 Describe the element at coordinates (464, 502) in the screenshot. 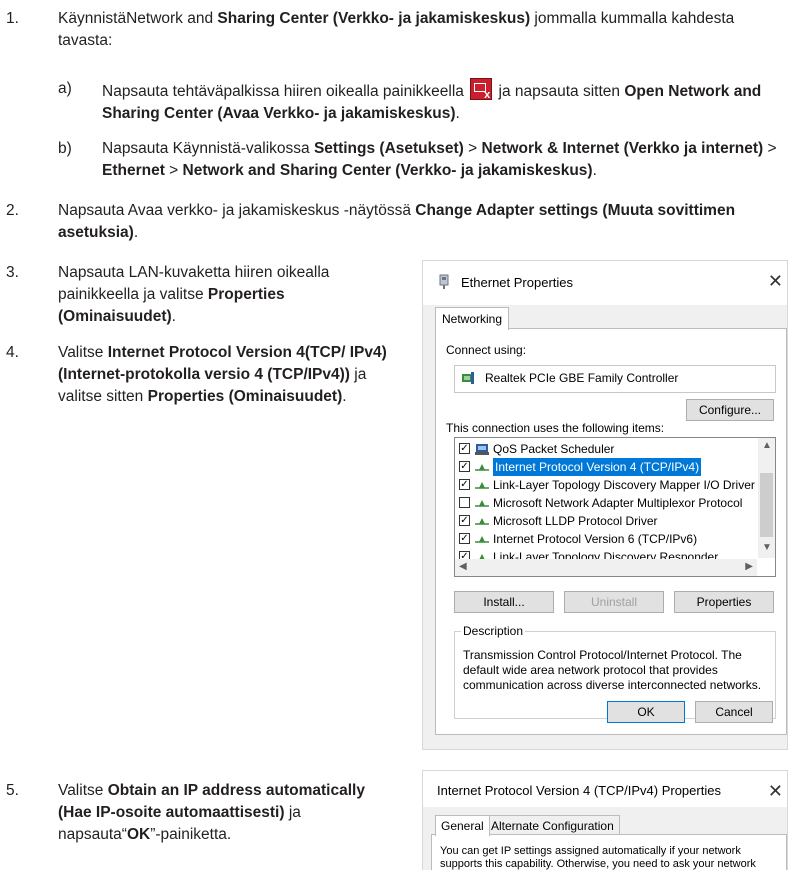

I see `item-checkbox` at that location.